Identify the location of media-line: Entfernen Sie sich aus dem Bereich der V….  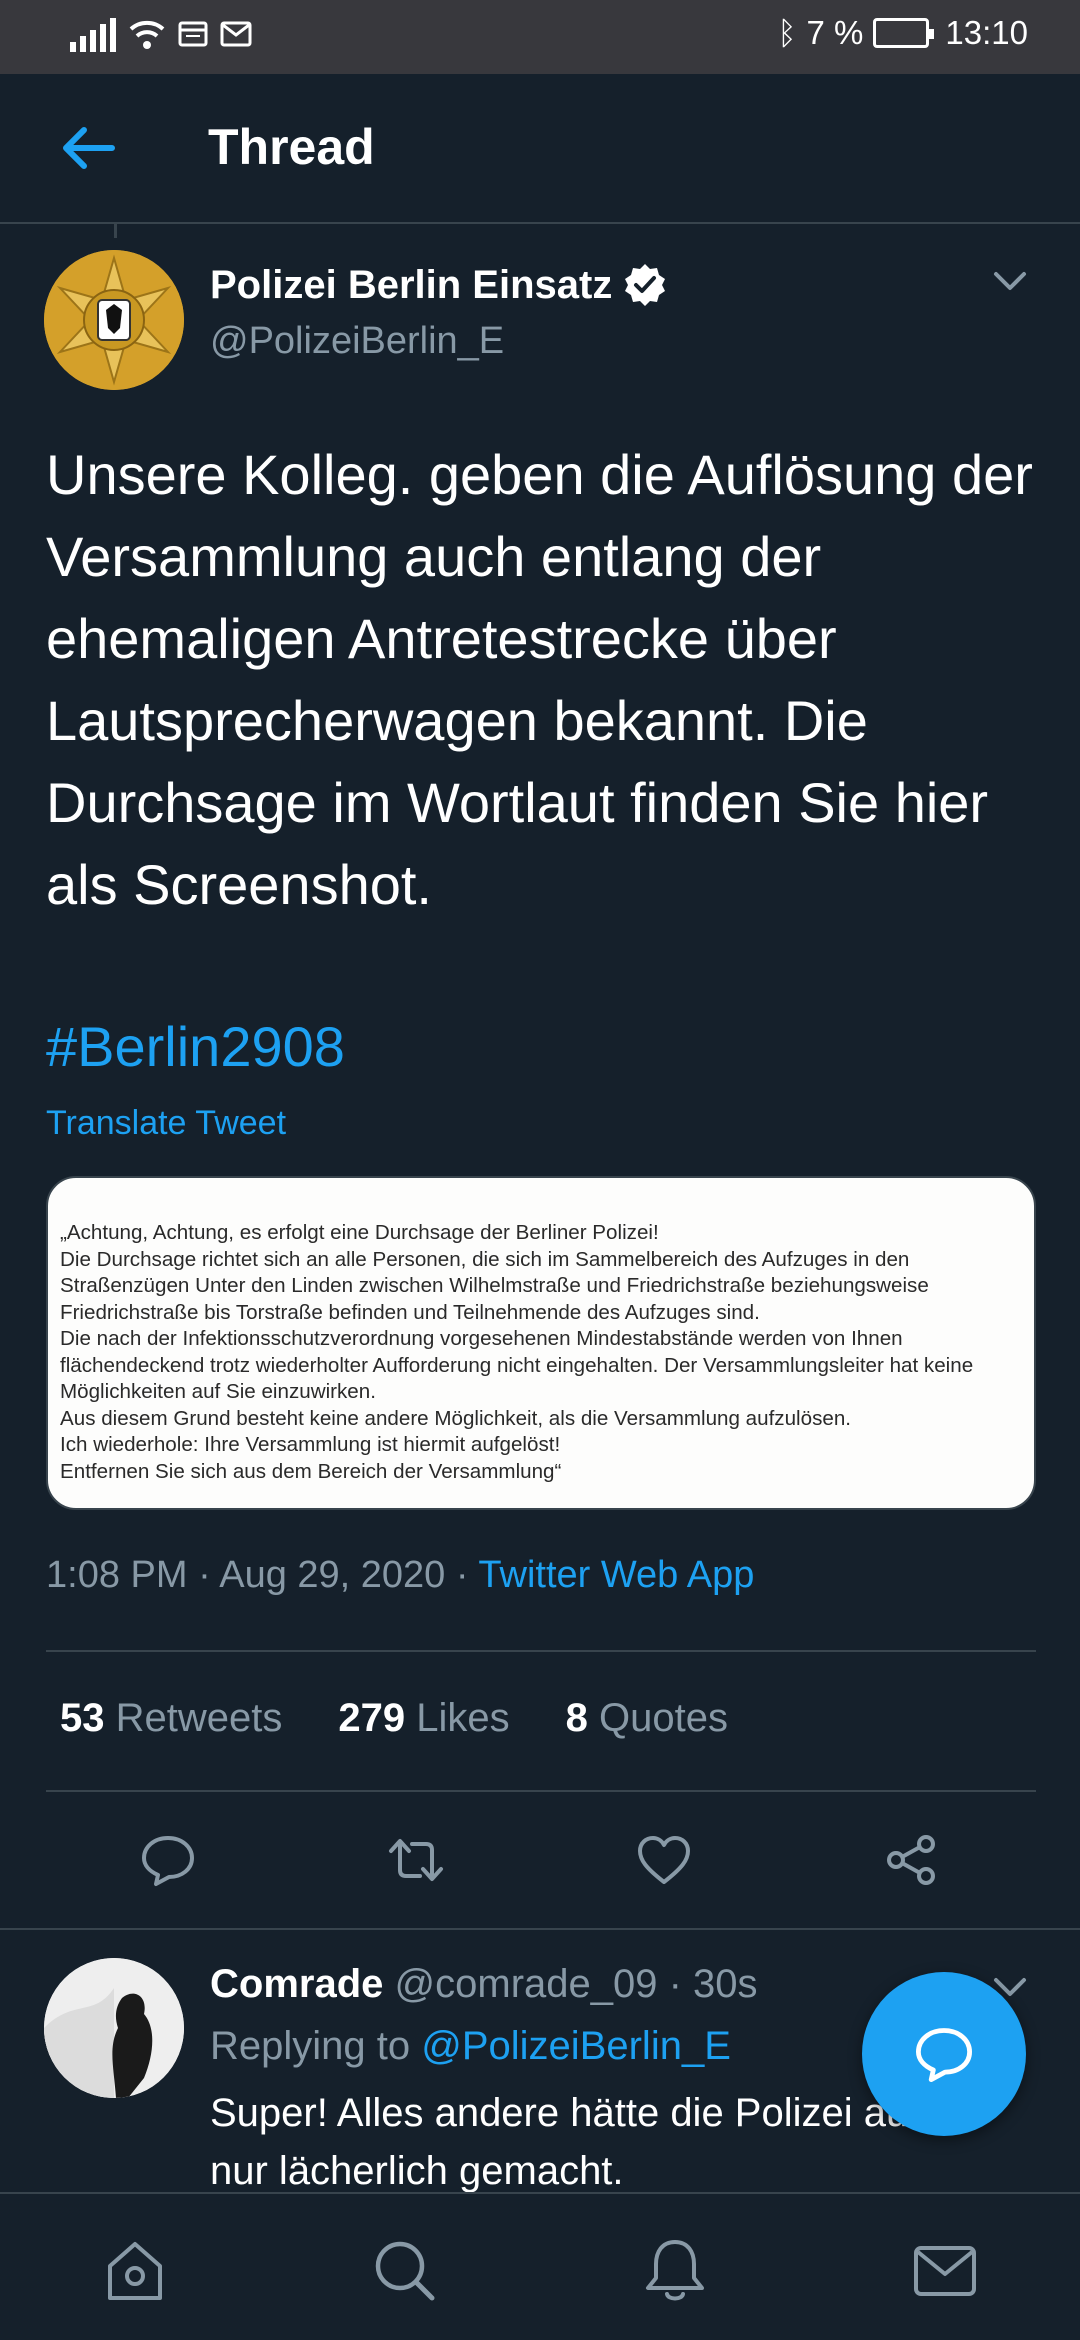
(311, 1471).